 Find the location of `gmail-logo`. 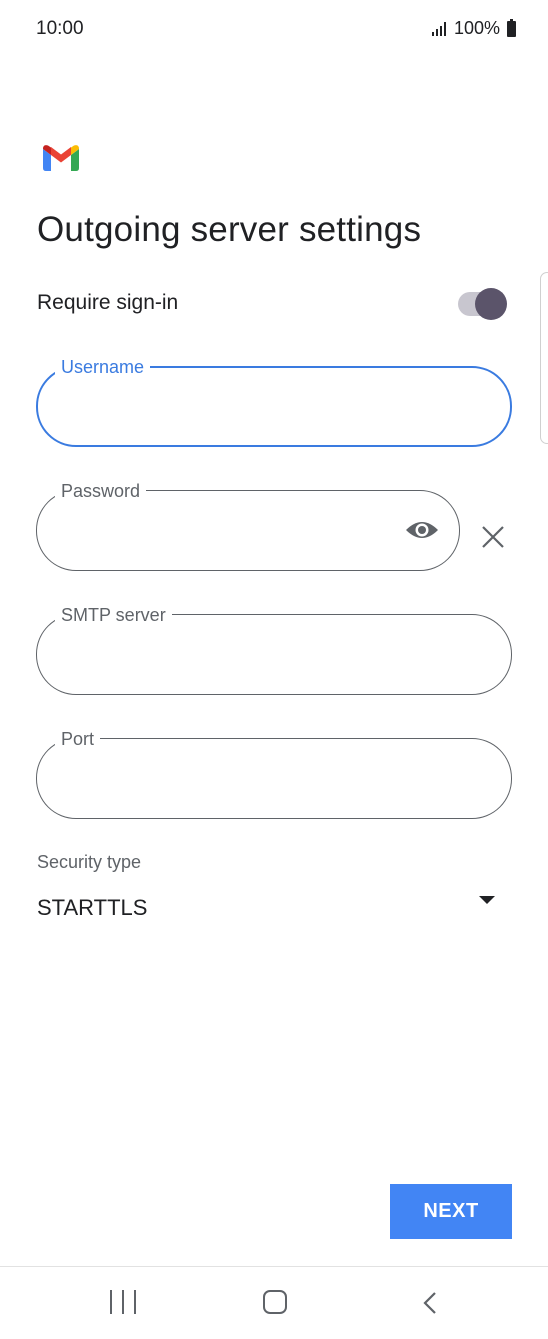

gmail-logo is located at coordinates (61, 158).